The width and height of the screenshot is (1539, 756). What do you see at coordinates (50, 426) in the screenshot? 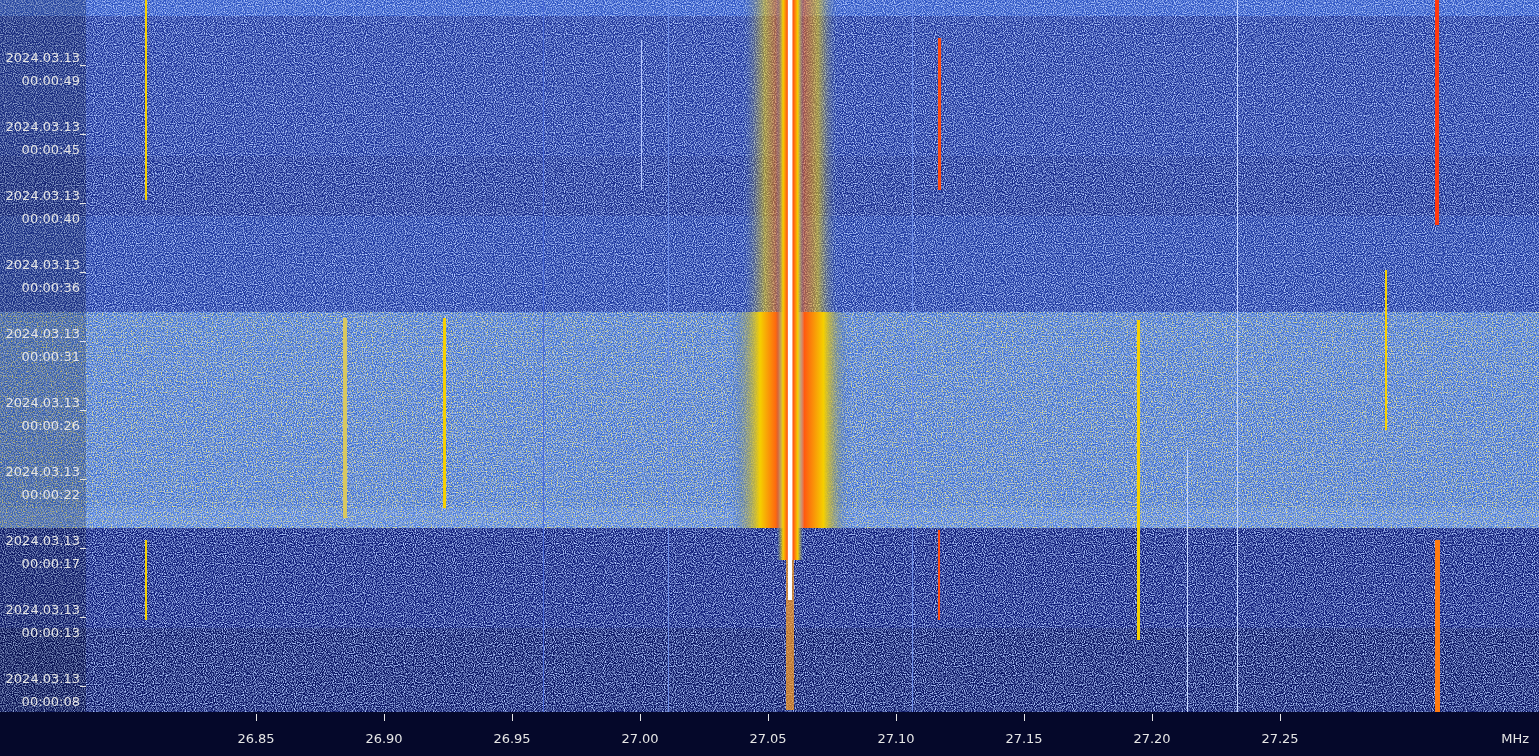
I see `time-label: 00:00:26` at bounding box center [50, 426].